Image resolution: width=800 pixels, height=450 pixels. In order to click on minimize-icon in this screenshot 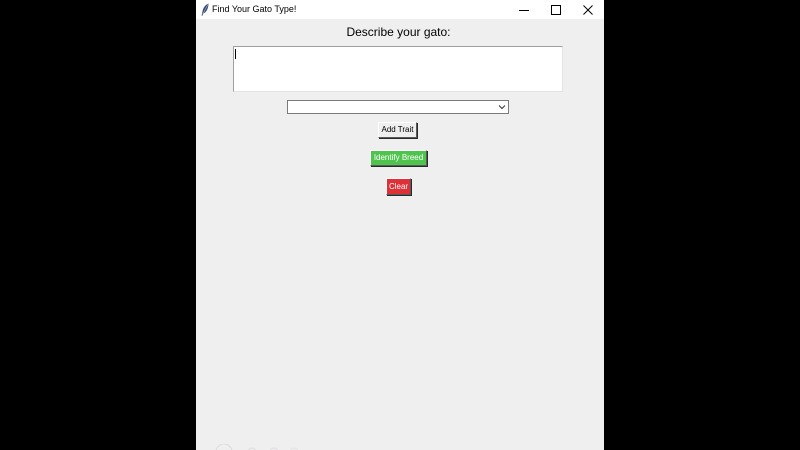, I will do `click(524, 10)`.